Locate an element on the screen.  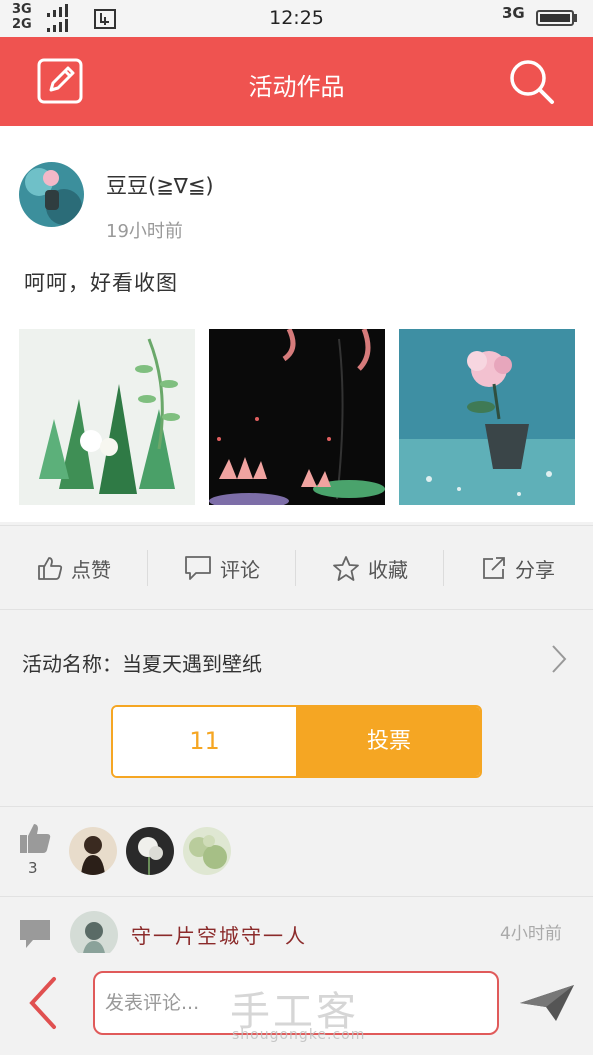
commenter-avatar is located at coordinates (94, 935).